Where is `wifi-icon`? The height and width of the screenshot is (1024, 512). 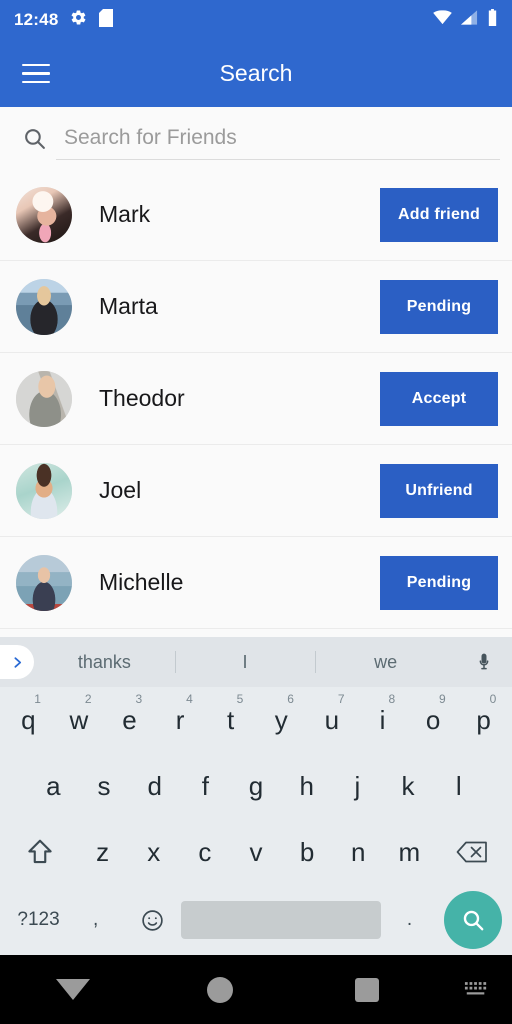 wifi-icon is located at coordinates (442, 20).